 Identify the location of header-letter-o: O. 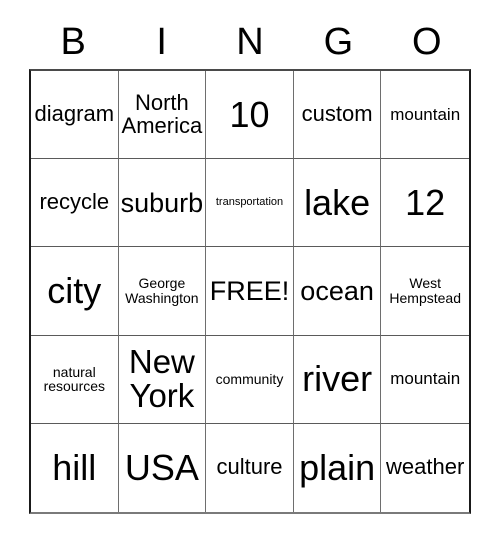
(427, 42).